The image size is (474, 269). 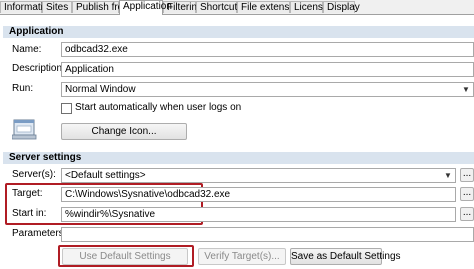 I want to click on tab-label: Shortcuts, so click(x=221, y=7).